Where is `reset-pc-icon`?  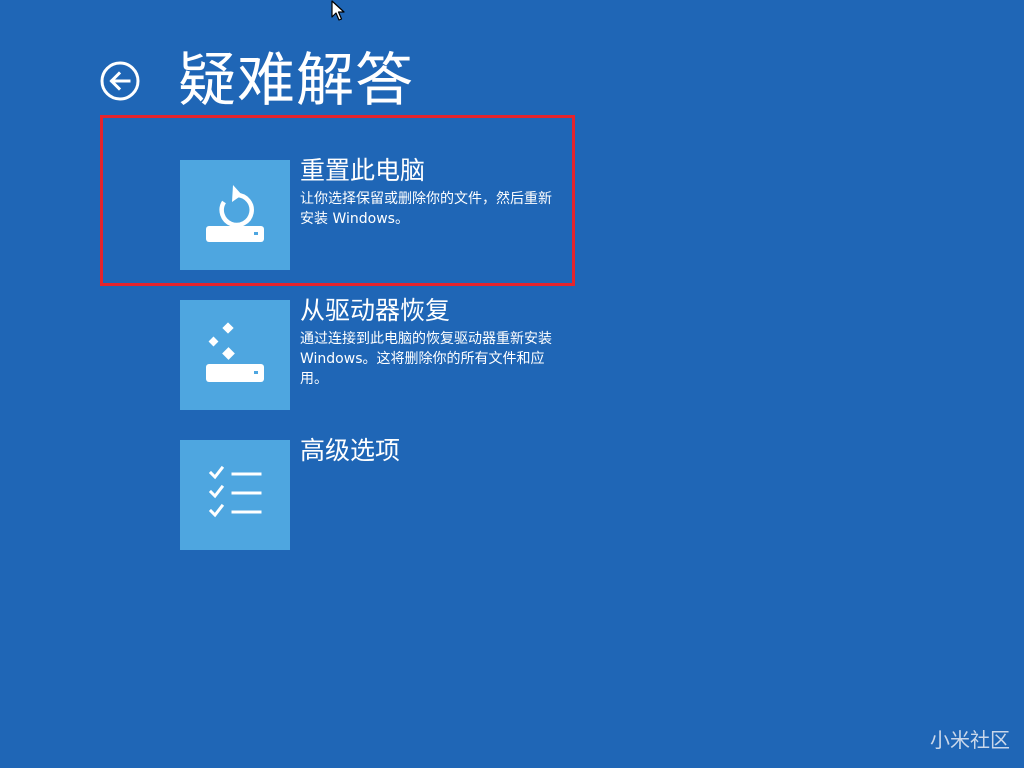 reset-pc-icon is located at coordinates (235, 213).